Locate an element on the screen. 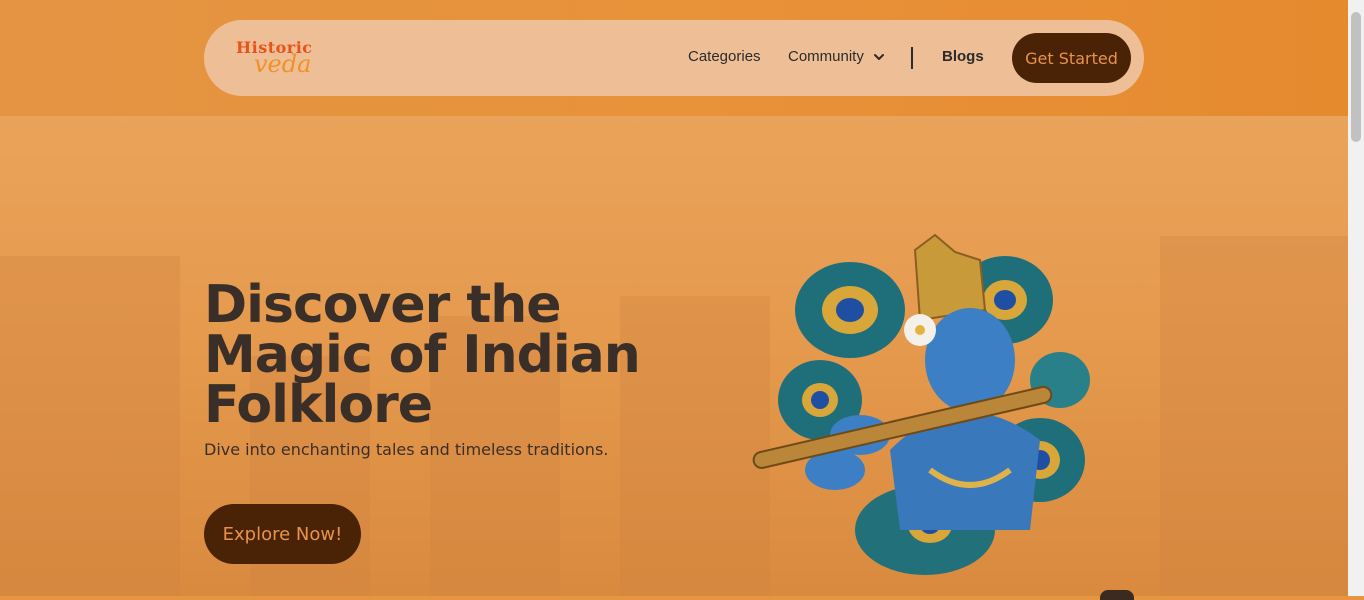 This screenshot has width=1364, height=600. hero-headline: Discover the Magic of Indian Folklore is located at coordinates (434, 355).